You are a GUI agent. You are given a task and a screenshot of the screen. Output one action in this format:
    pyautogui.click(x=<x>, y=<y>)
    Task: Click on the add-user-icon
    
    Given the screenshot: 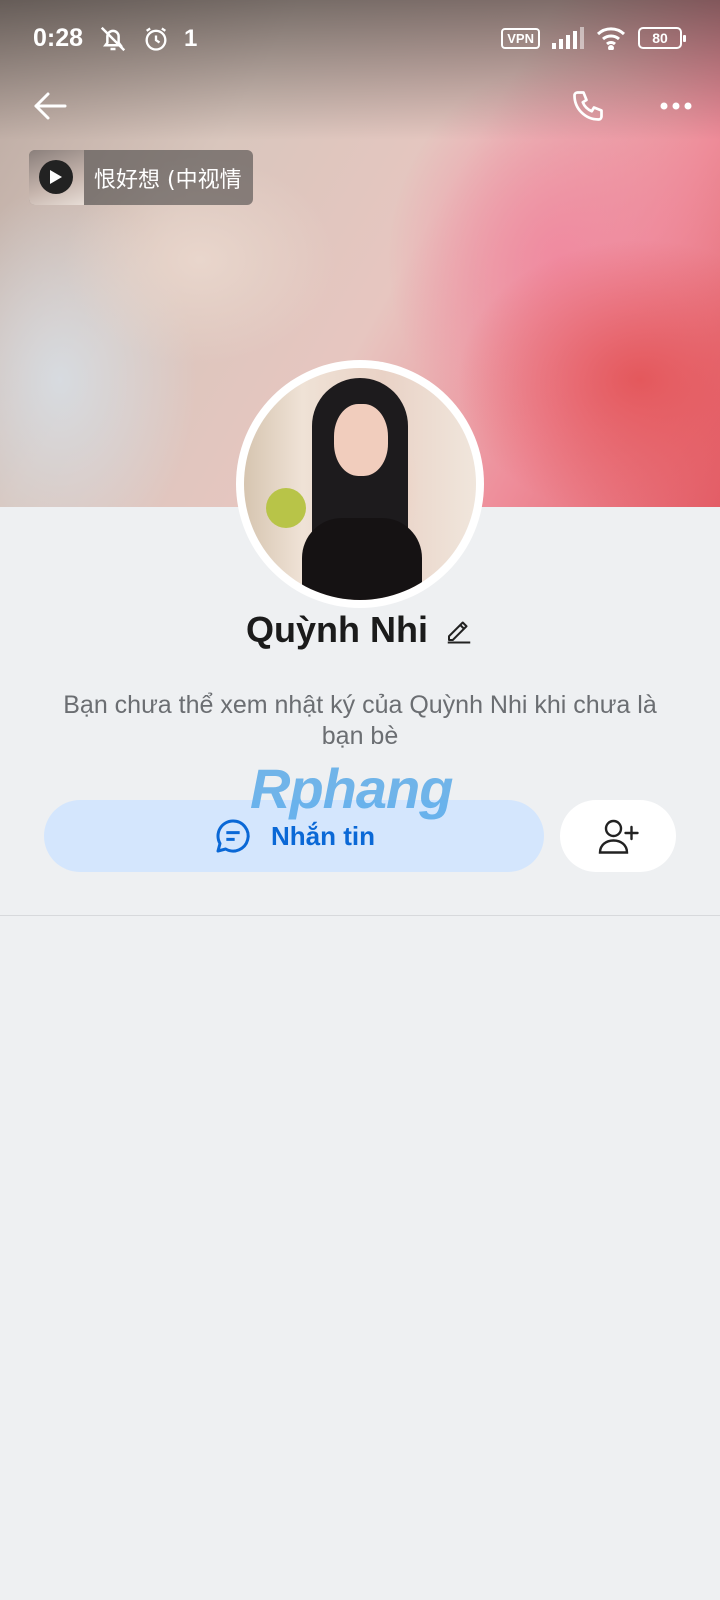 What is the action you would take?
    pyautogui.click(x=618, y=836)
    